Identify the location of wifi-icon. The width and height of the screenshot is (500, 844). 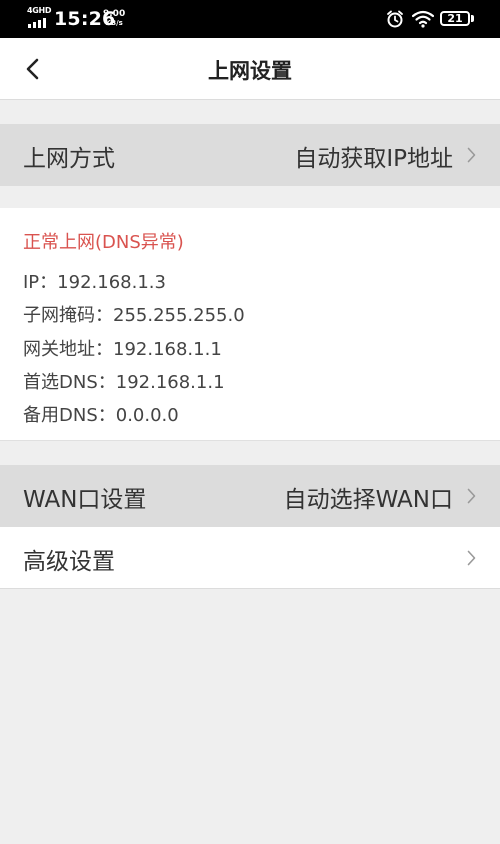
(423, 19).